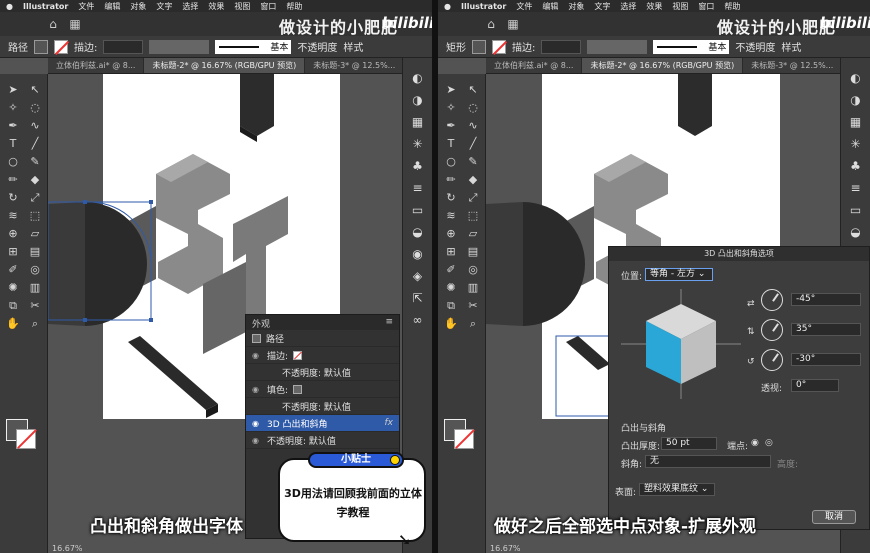 The image size is (870, 553). Describe the element at coordinates (815, 385) in the screenshot. I see `perspective-field: 0°` at that location.